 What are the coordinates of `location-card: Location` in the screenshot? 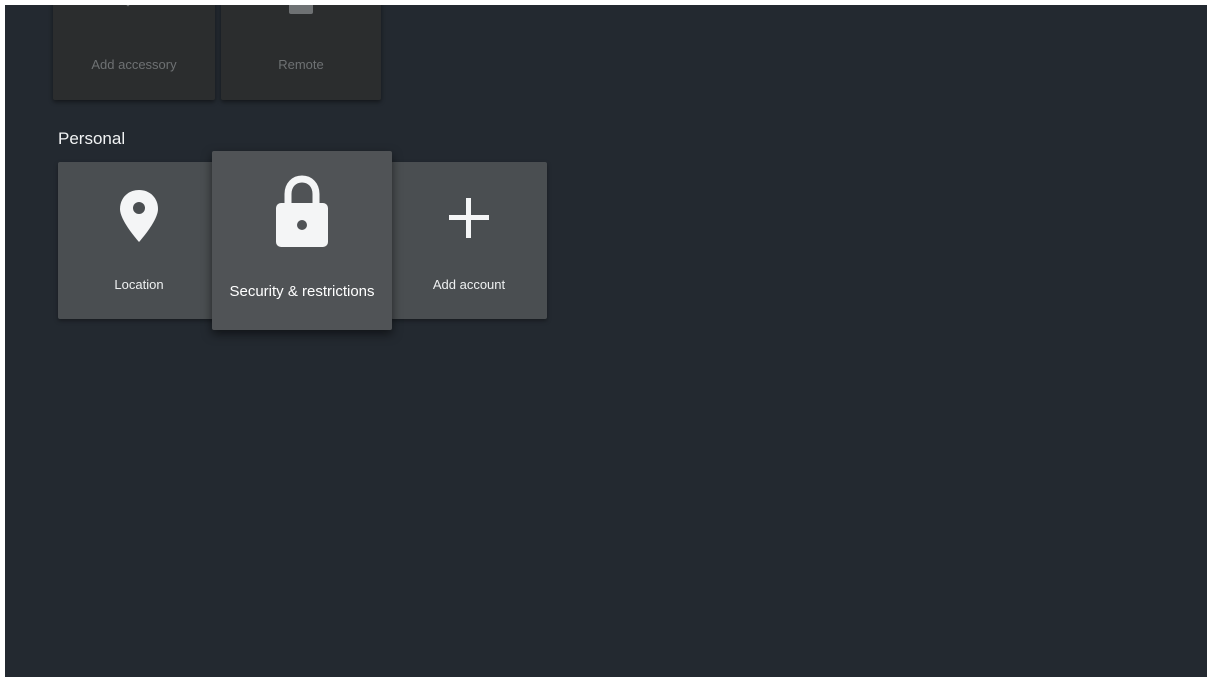 It's located at (139, 240).